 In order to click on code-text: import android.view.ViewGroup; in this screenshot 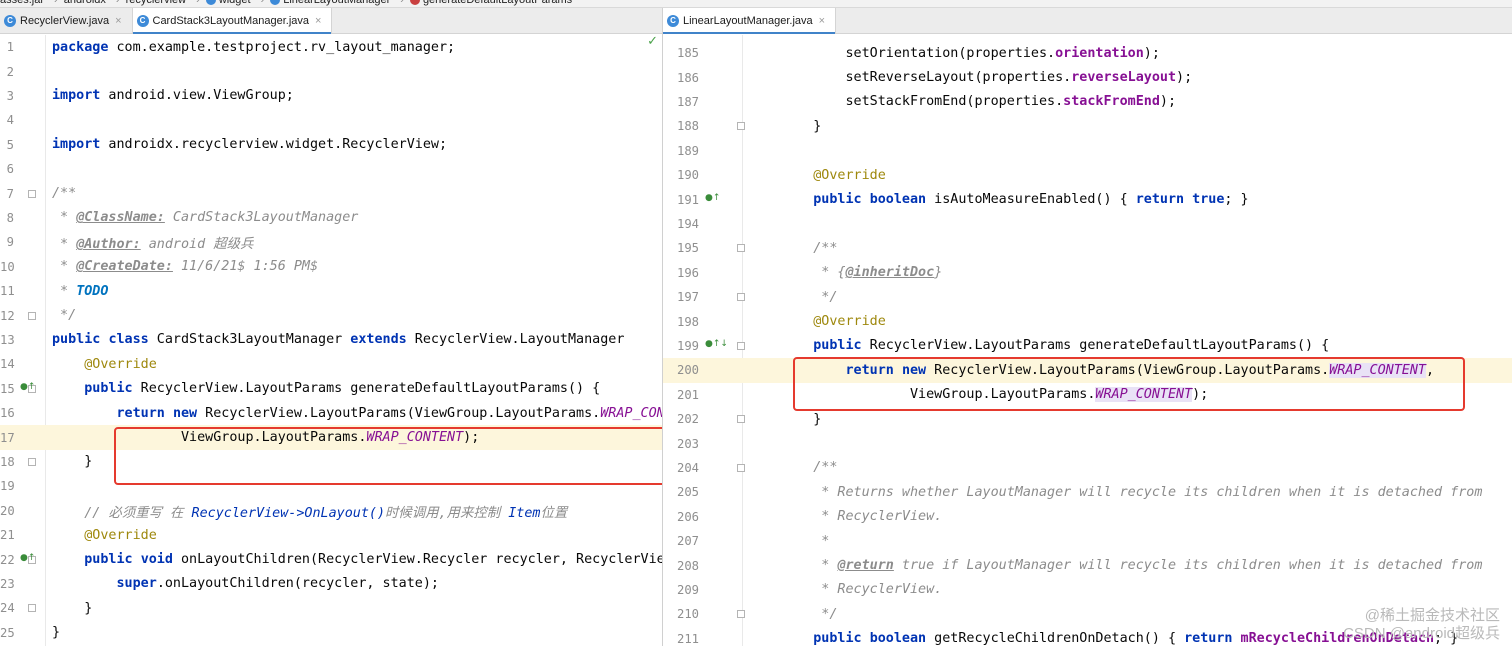, I will do `click(173, 96)`.